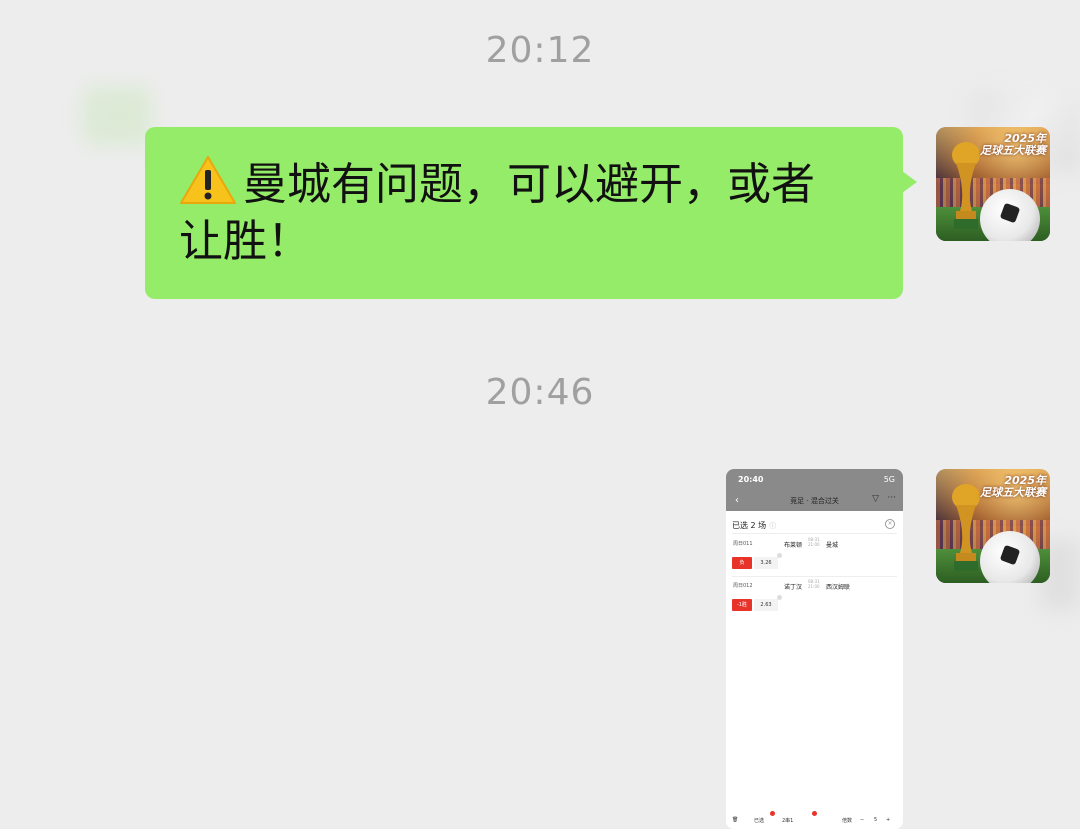  Describe the element at coordinates (814, 820) in the screenshot. I see `betslip-footer: 🗑 已选 2串1 倍数 − 5 +` at that location.